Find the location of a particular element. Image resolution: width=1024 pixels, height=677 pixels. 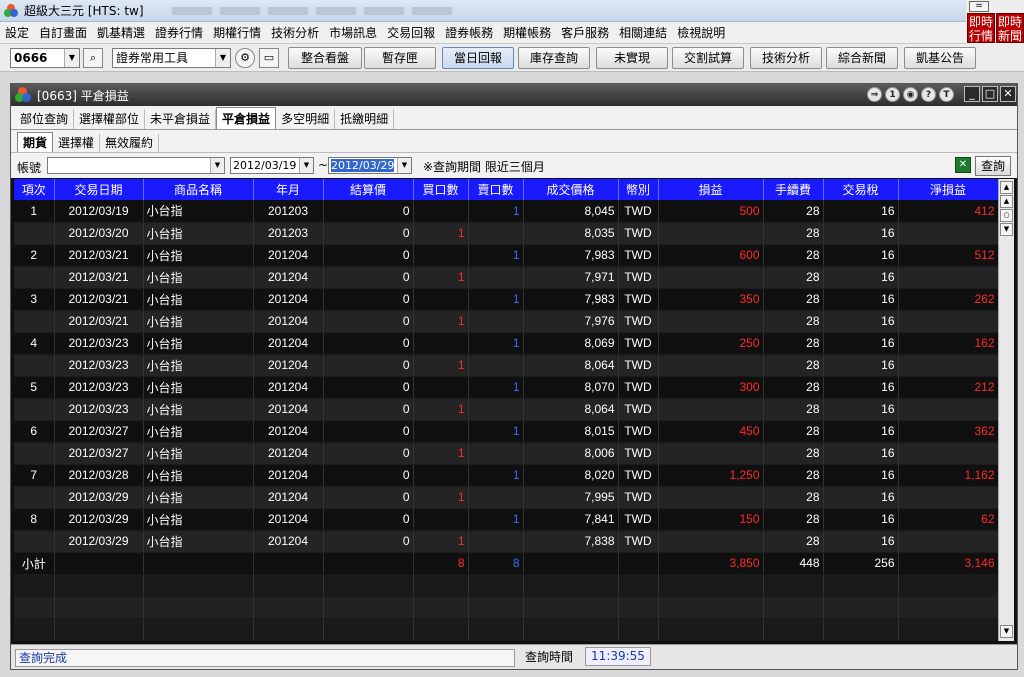

menu-item-10: 客戶服務 is located at coordinates (585, 32).